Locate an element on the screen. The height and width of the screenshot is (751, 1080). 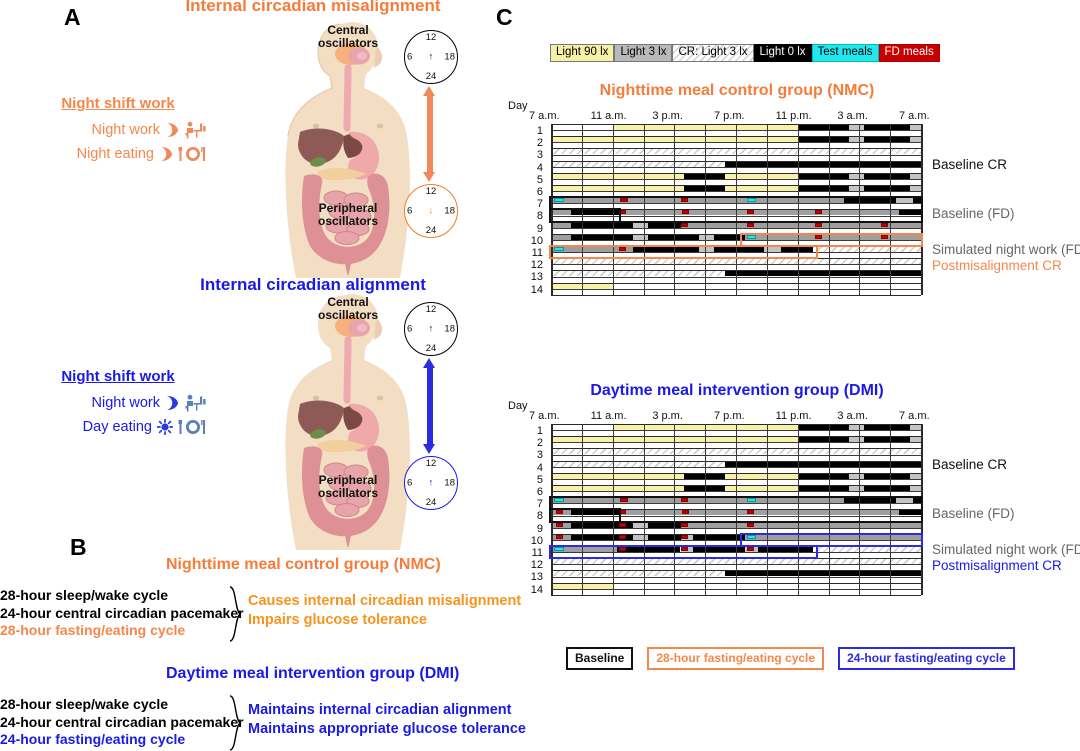
time-tick-label: 11 a.m. is located at coordinates (608, 416).